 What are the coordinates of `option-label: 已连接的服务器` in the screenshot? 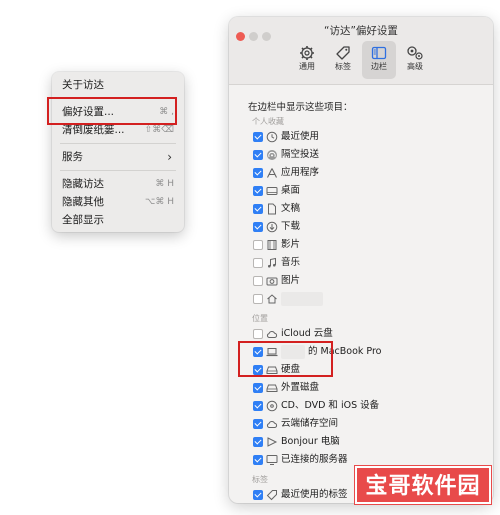 It's located at (314, 459).